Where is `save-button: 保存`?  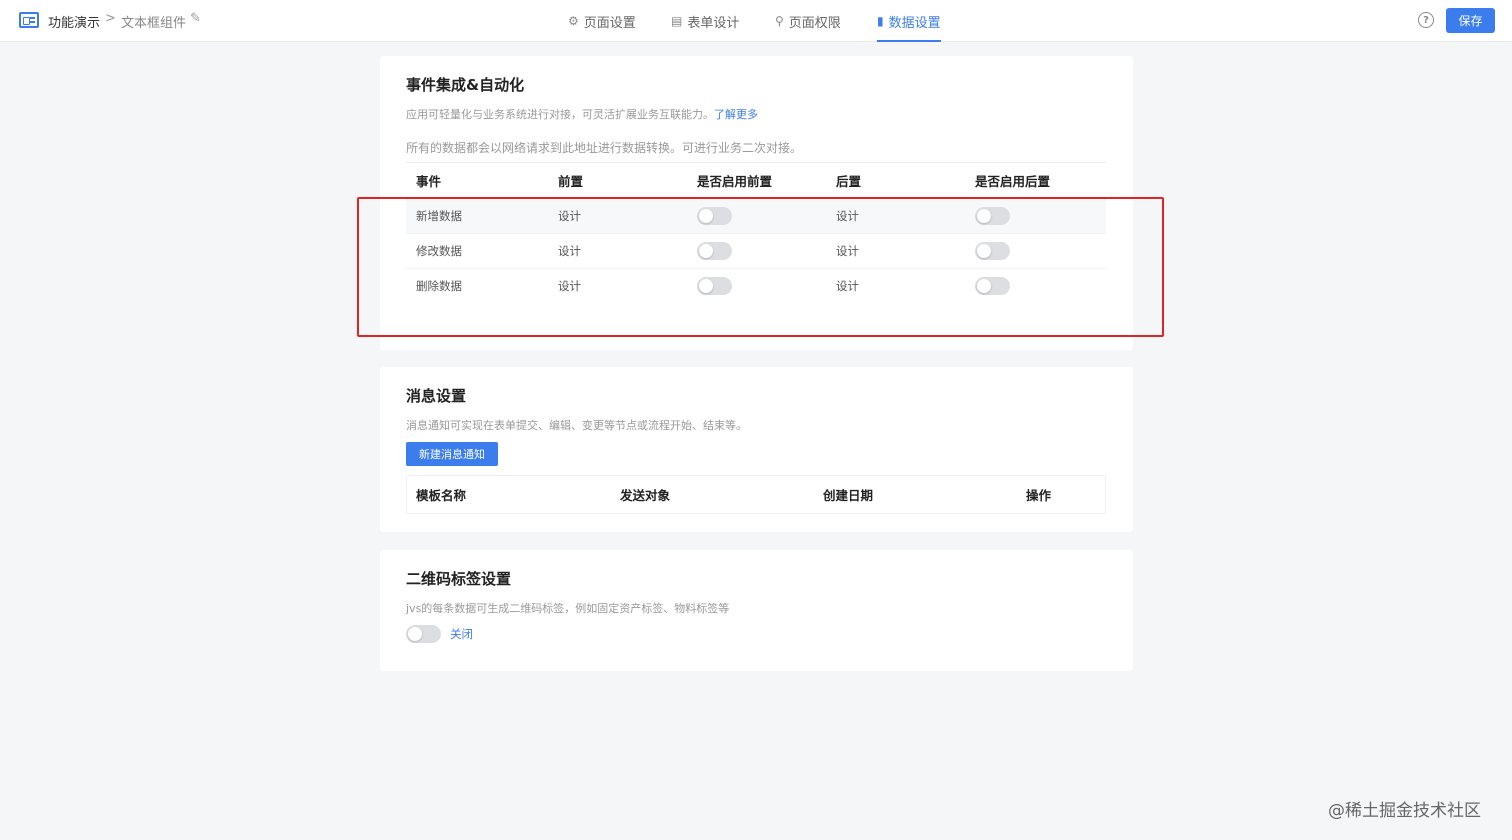 save-button: 保存 is located at coordinates (1470, 20).